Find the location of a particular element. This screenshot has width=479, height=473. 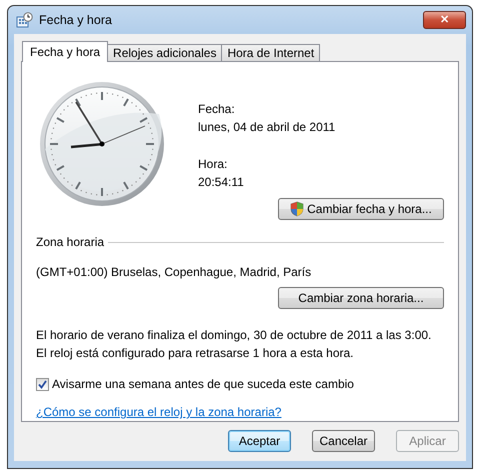

window-title: Fecha y hora is located at coordinates (75, 20).